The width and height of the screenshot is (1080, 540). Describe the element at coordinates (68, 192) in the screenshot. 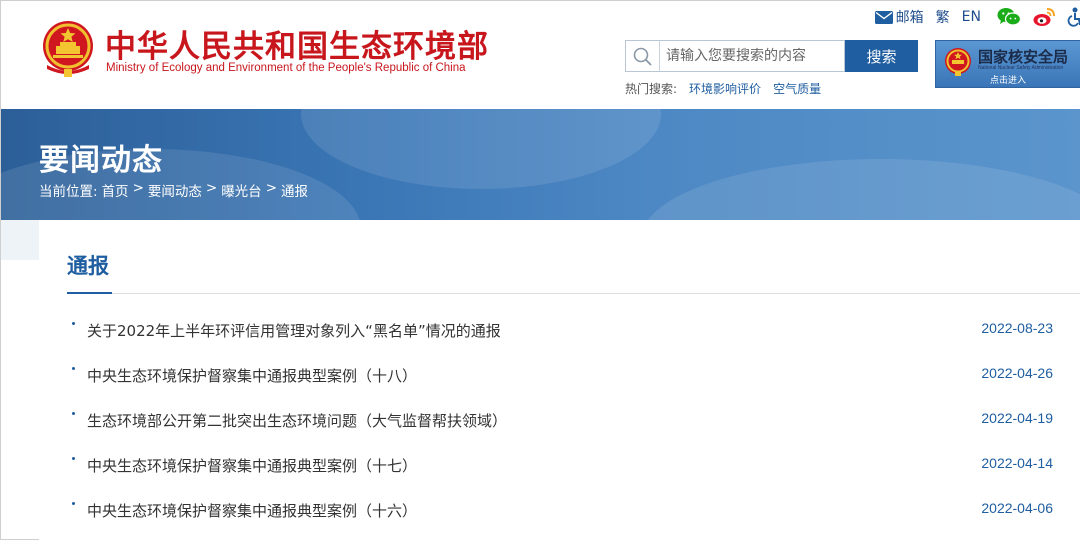

I see `breadcrumb-prefix: 当前位置:` at that location.